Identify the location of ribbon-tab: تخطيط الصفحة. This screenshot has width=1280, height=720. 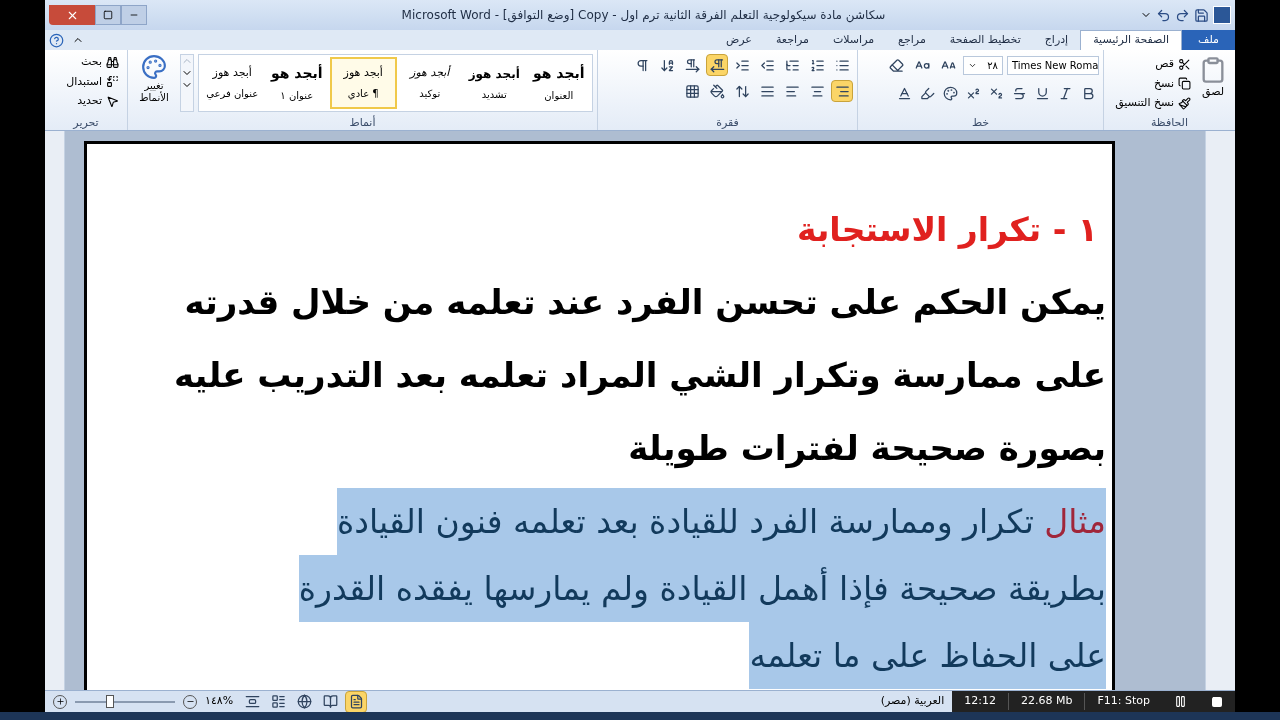
(985, 40).